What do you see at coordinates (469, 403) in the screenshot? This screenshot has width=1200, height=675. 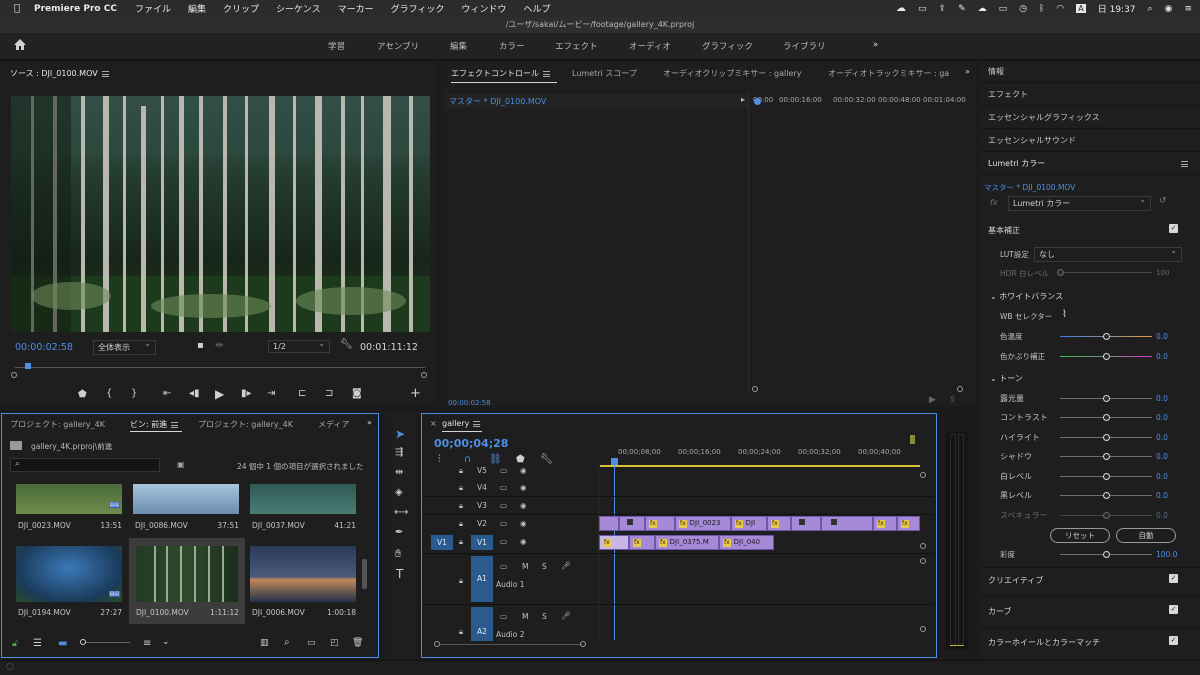 I see `ec-timecode: 00:00:02:58` at bounding box center [469, 403].